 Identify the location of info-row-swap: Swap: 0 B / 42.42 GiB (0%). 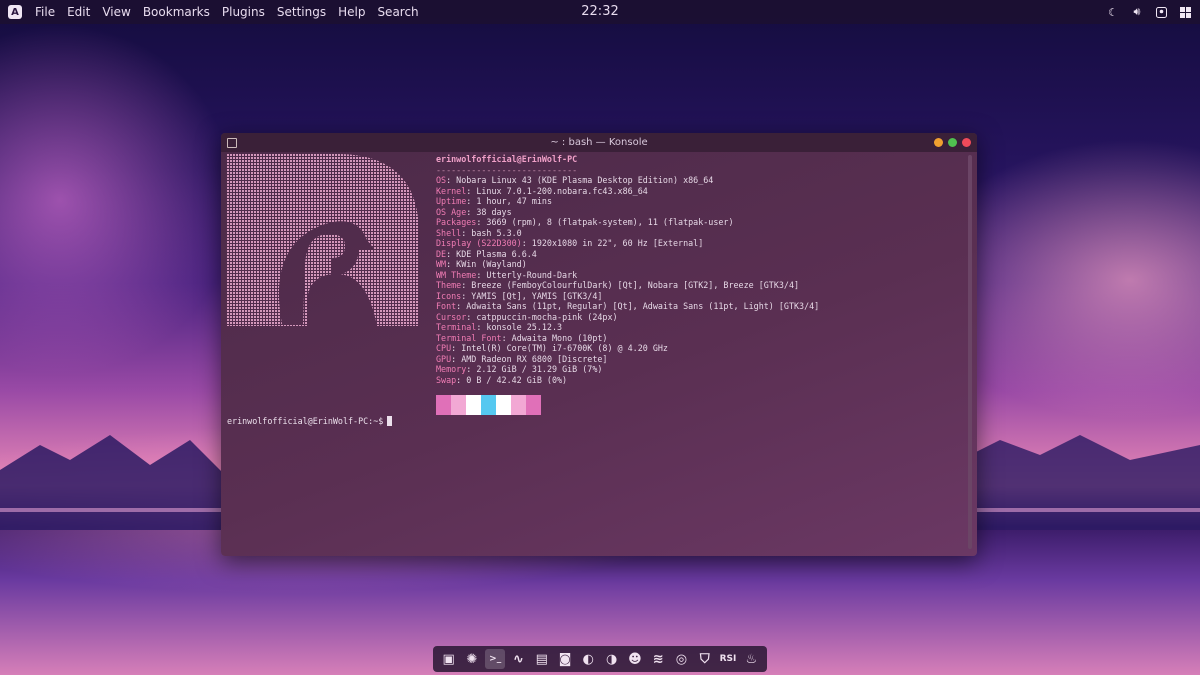
(502, 379).